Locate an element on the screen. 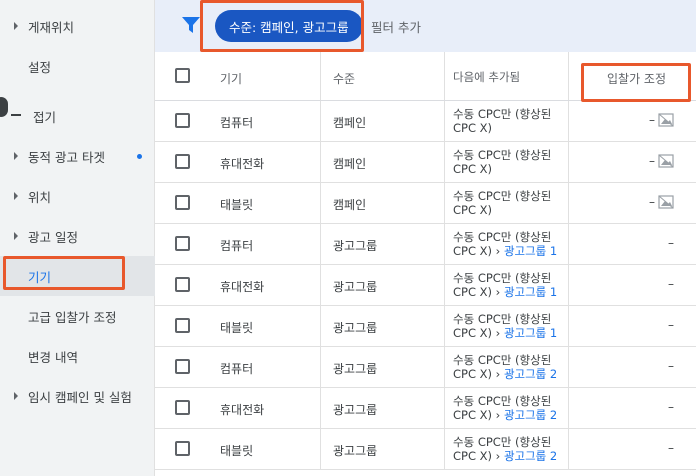 This screenshot has width=696, height=476. sidebar-item-label: 임시 캠페인 및 실험 is located at coordinates (80, 397).